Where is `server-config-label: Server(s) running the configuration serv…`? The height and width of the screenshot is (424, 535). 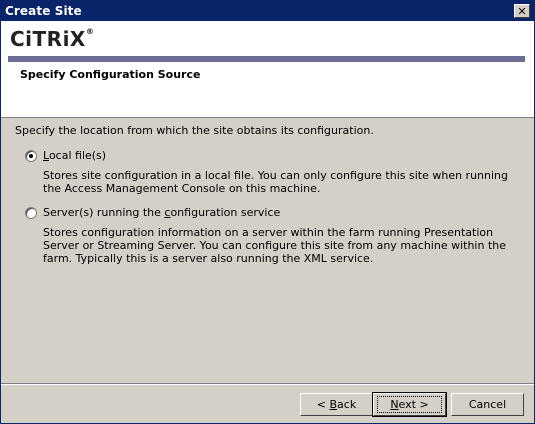 server-config-label: Server(s) running the configuration serv… is located at coordinates (161, 212).